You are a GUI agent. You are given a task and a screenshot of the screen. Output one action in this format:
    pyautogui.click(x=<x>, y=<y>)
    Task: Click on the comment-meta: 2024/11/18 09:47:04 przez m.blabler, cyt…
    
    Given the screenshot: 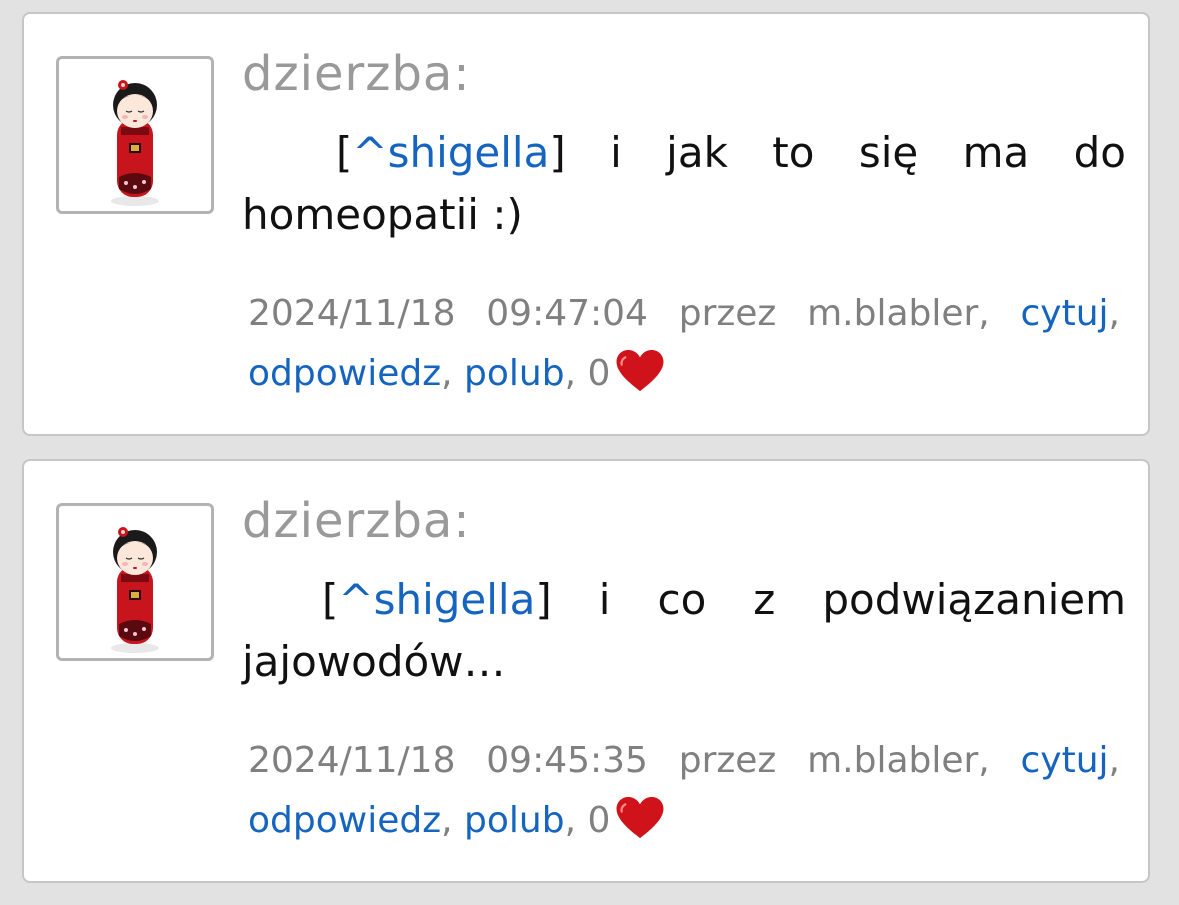 What is the action you would take?
    pyautogui.click(x=684, y=344)
    